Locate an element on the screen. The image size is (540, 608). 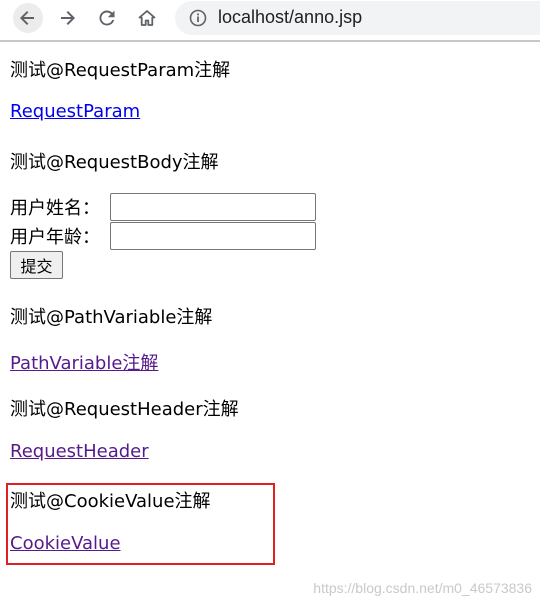
address-bar: localhost/anno.jsp is located at coordinates (357, 18).